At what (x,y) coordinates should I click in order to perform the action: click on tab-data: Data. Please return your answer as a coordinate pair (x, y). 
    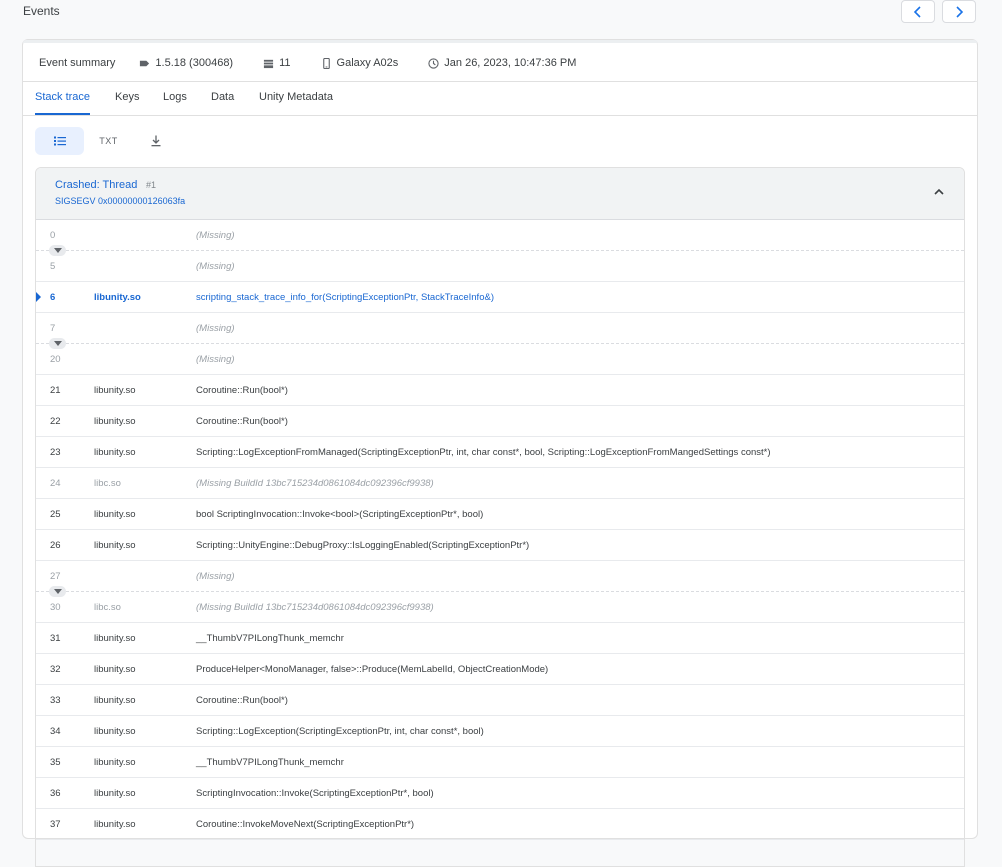
    Looking at the image, I should click on (222, 98).